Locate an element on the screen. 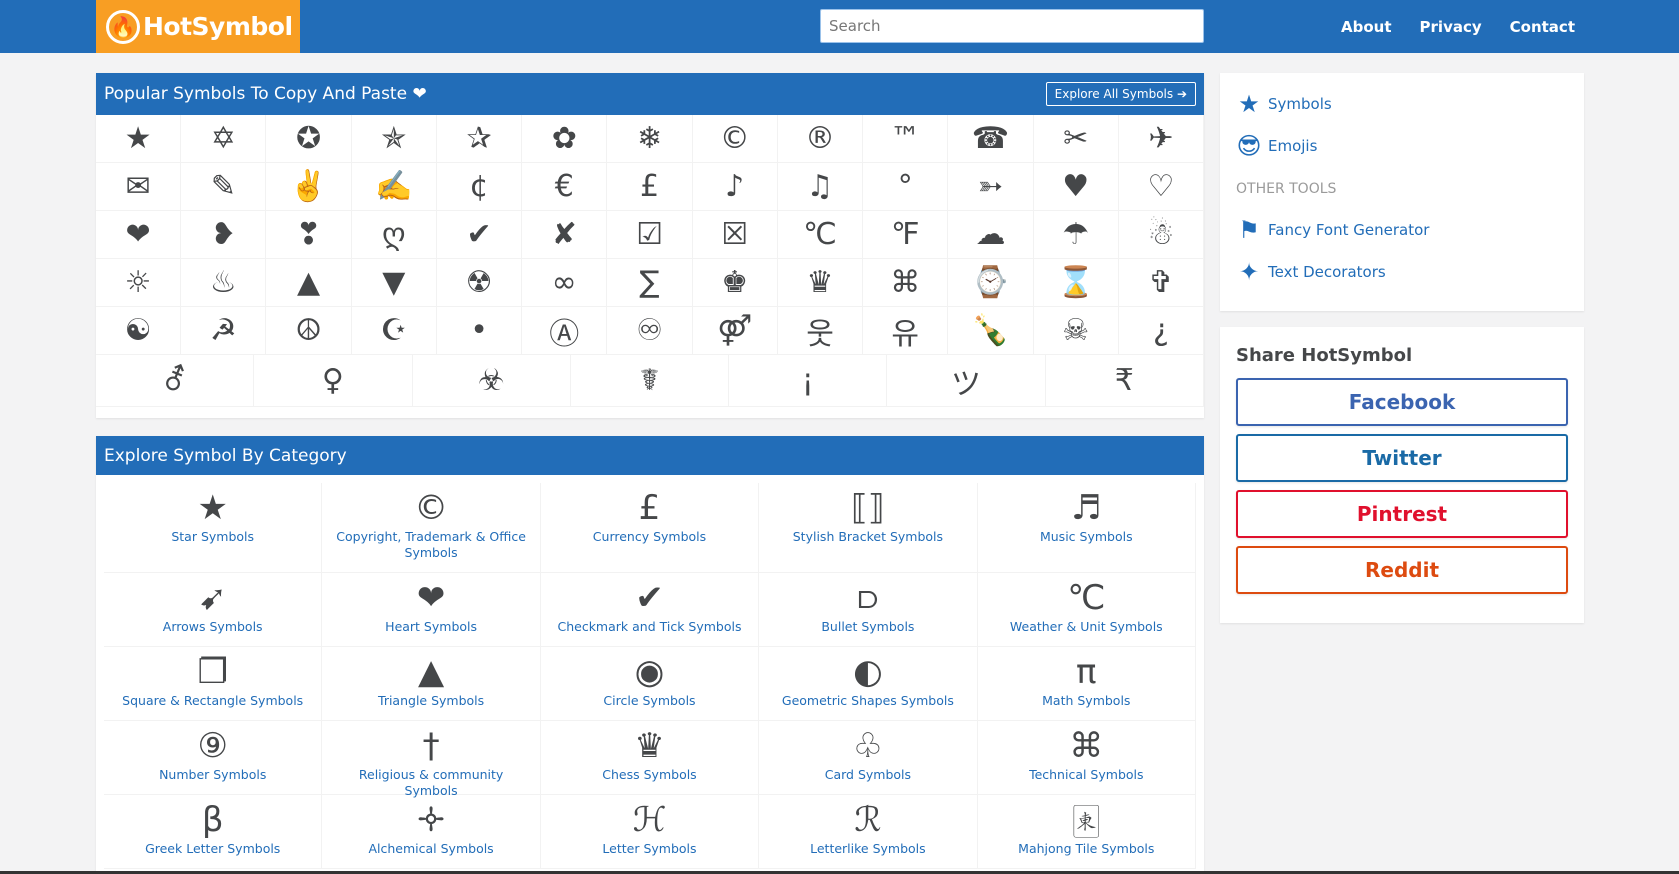 This screenshot has width=1679, height=874. symbol-copy-cell: ✪ is located at coordinates (309, 138).